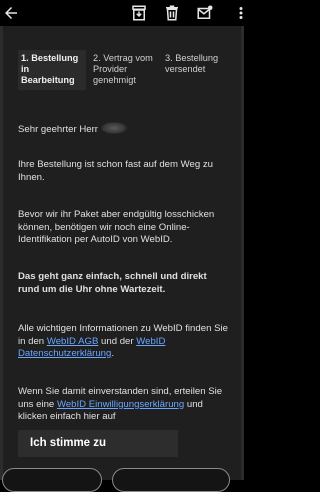  I want to click on bottom-action-right, so click(171, 480).